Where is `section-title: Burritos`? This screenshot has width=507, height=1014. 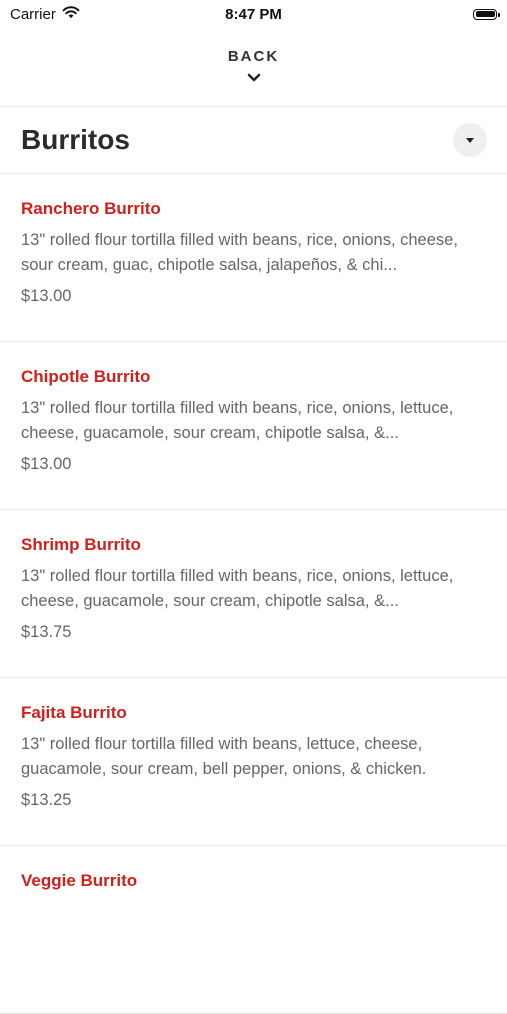
section-title: Burritos is located at coordinates (75, 139).